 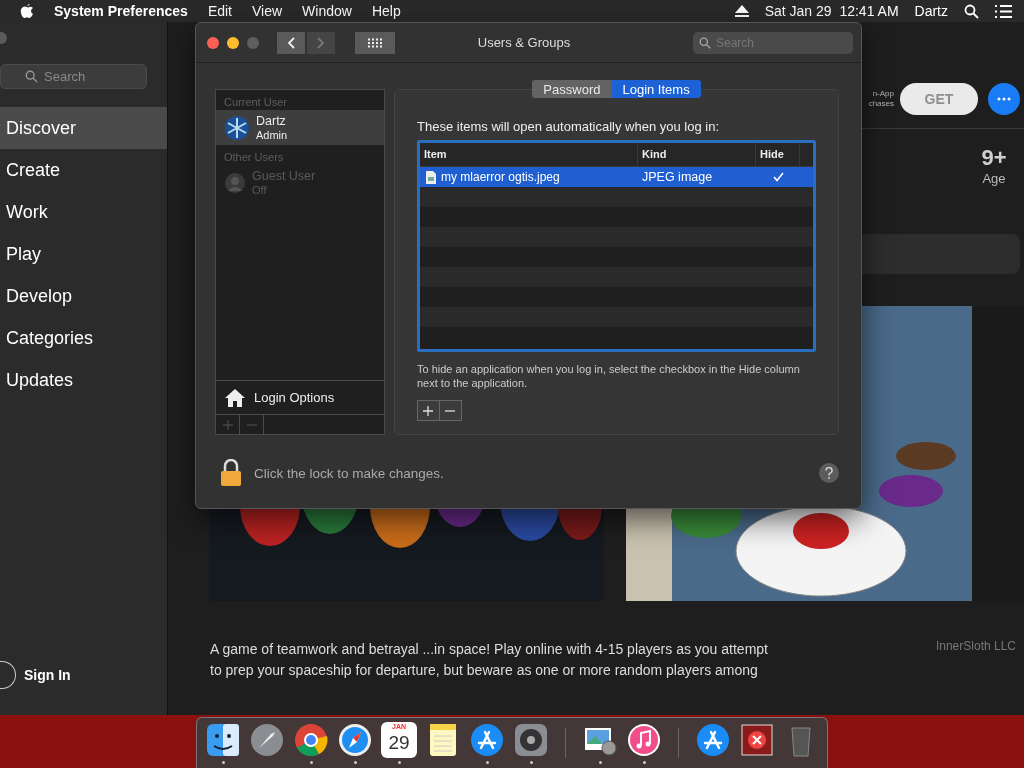 What do you see at coordinates (267, 740) in the screenshot?
I see `rocket-icon` at bounding box center [267, 740].